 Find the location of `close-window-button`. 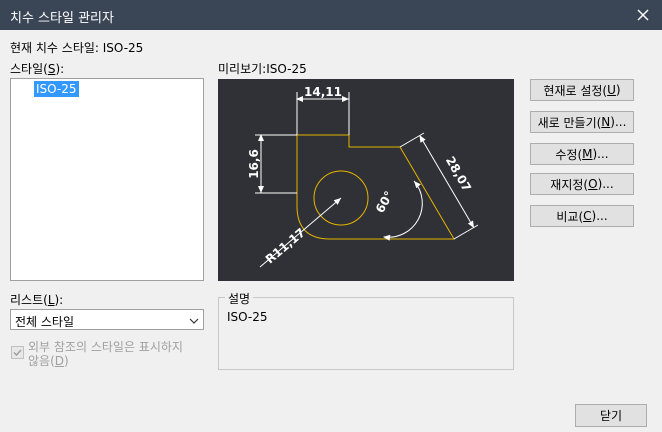

close-window-button is located at coordinates (643, 15).